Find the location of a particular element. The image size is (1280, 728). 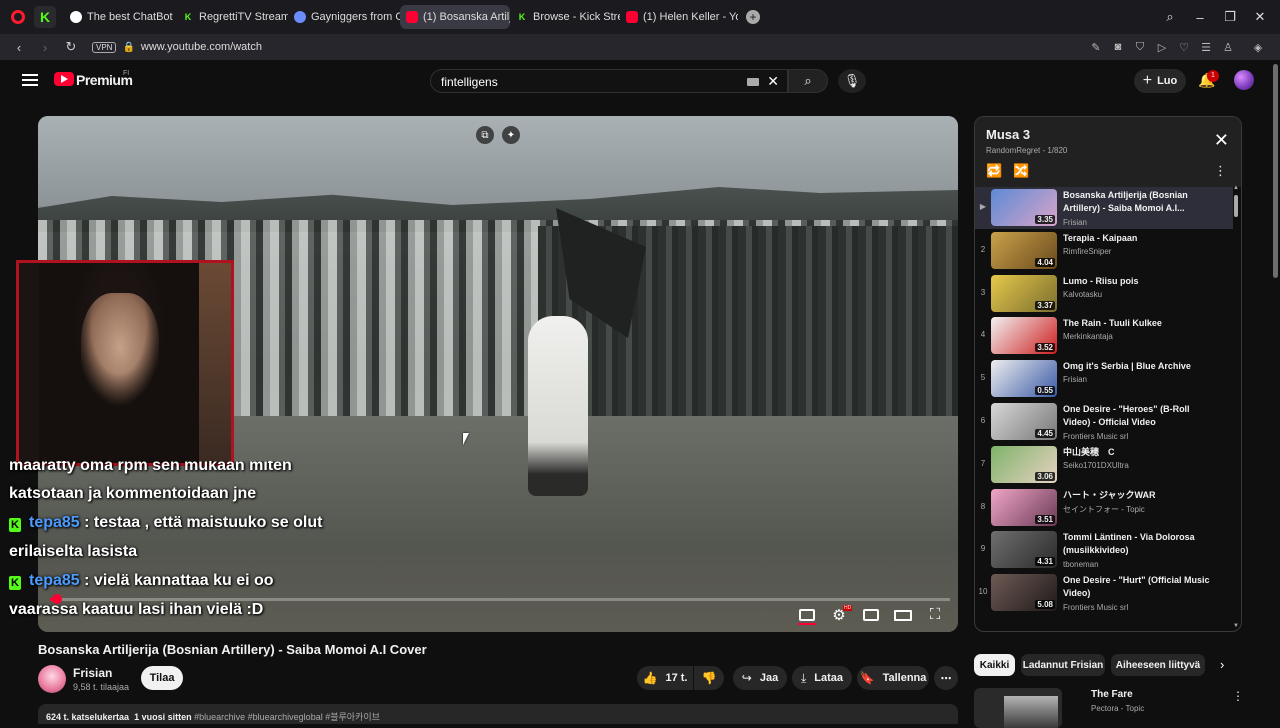

vpn-badge: VPN is located at coordinates (104, 47).